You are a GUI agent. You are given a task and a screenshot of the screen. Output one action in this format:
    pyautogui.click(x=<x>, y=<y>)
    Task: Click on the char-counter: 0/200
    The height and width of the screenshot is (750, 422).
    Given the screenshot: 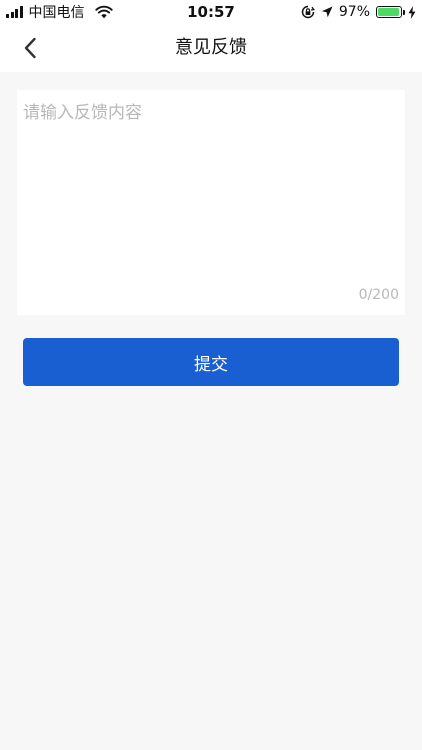 What is the action you would take?
    pyautogui.click(x=378, y=295)
    